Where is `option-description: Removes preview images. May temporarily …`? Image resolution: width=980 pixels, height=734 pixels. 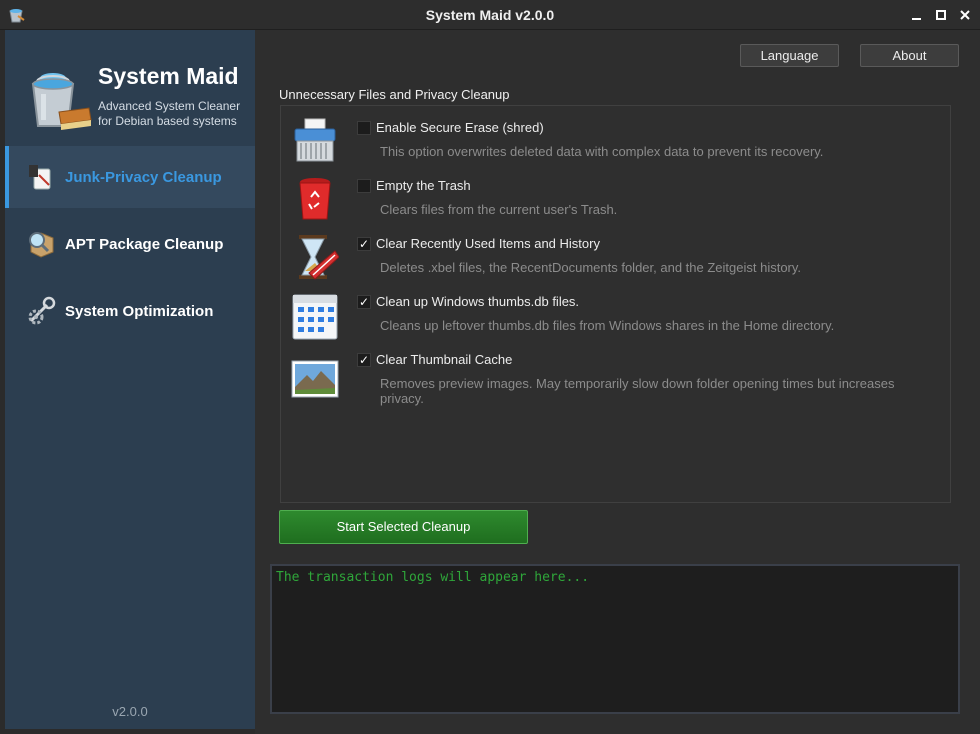 option-description: Removes preview images. May temporarily … is located at coordinates (637, 391).